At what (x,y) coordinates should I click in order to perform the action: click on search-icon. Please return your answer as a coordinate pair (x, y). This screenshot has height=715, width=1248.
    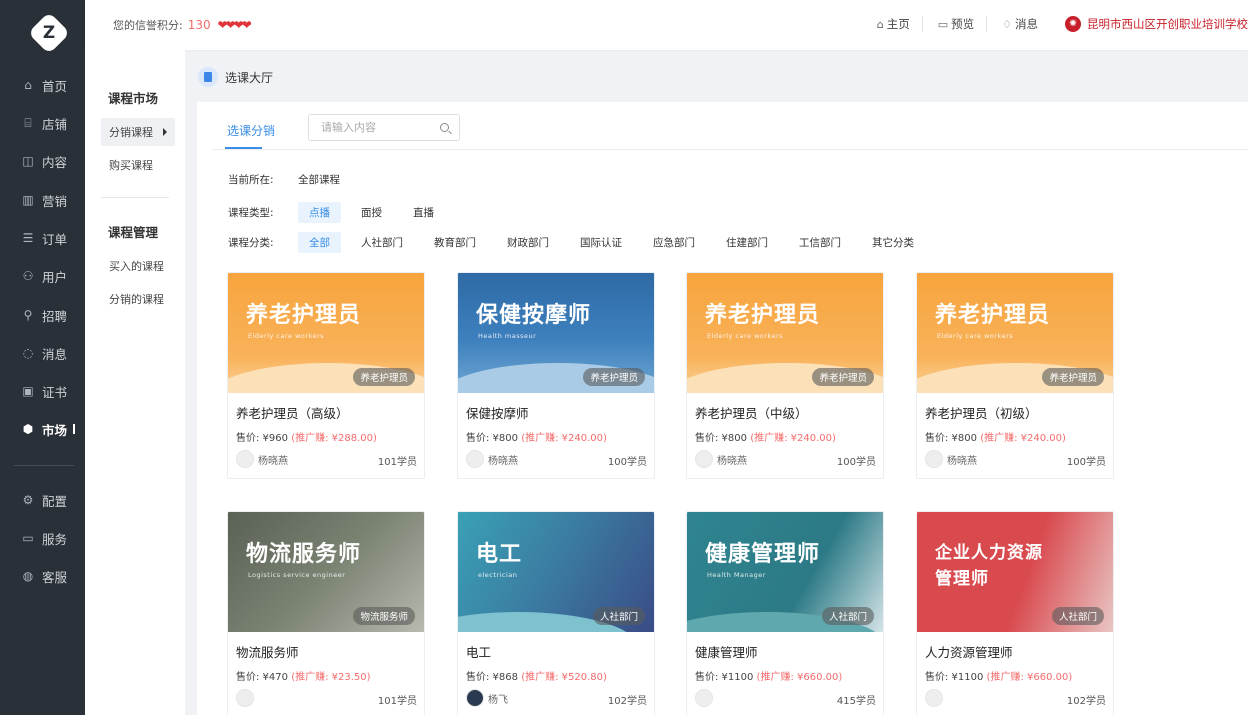
    Looking at the image, I should click on (444, 127).